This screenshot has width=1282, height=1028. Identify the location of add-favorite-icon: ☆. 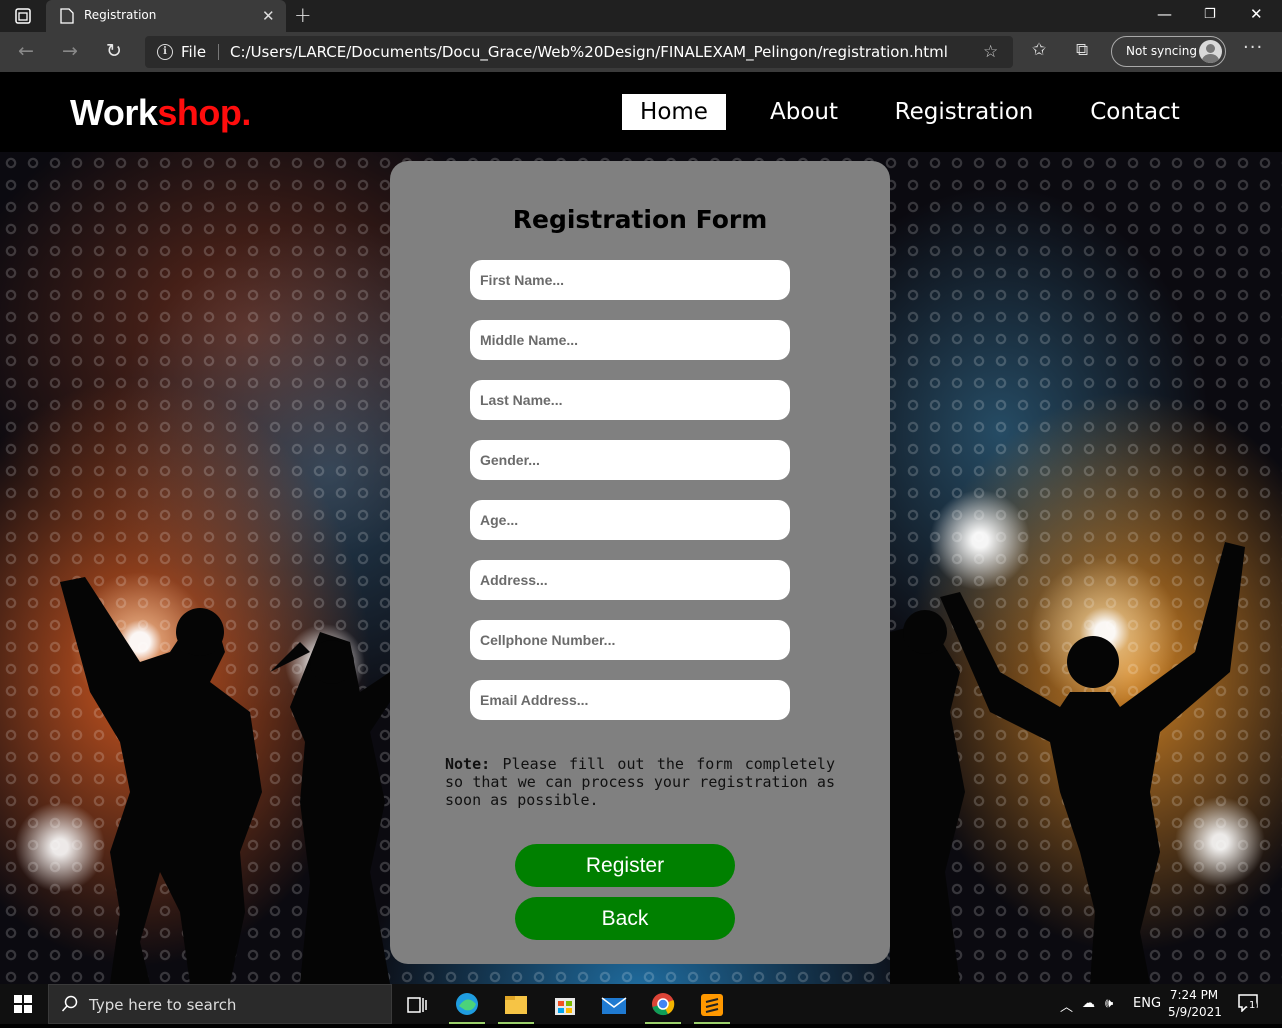
(990, 52).